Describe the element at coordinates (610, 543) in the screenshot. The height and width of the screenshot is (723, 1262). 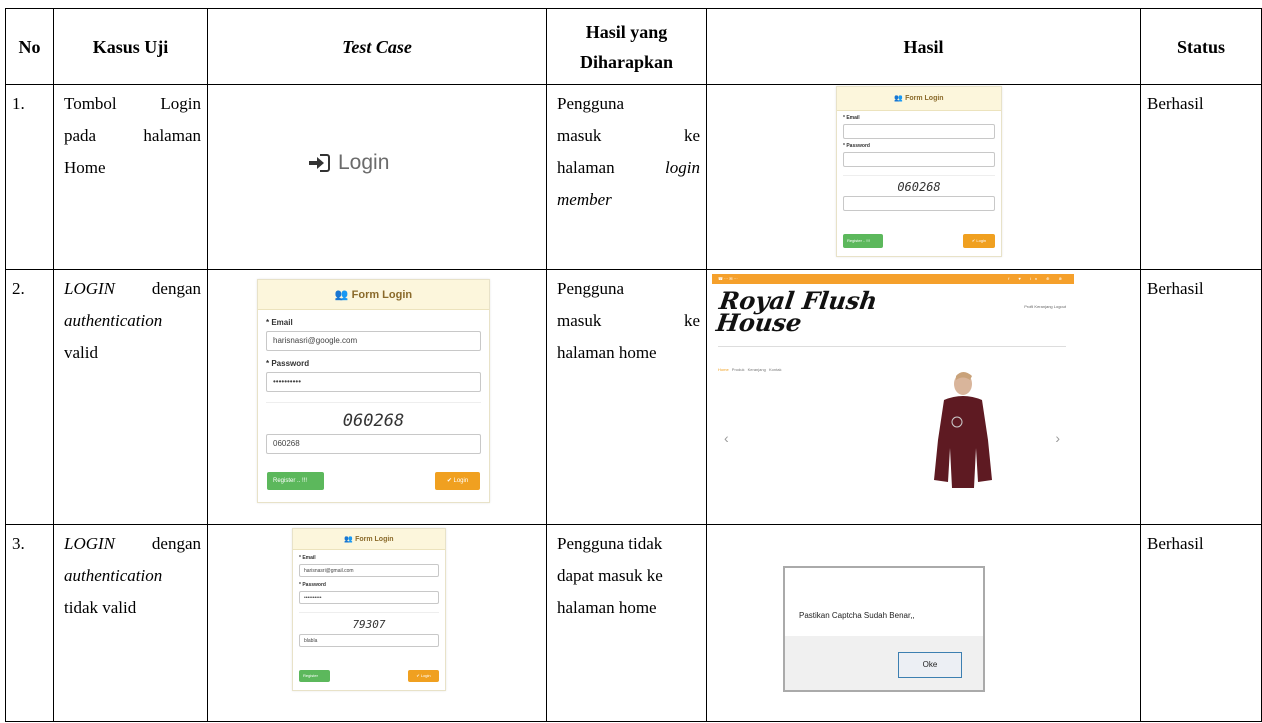
I see `expected-line: Pengguna tidak` at that location.